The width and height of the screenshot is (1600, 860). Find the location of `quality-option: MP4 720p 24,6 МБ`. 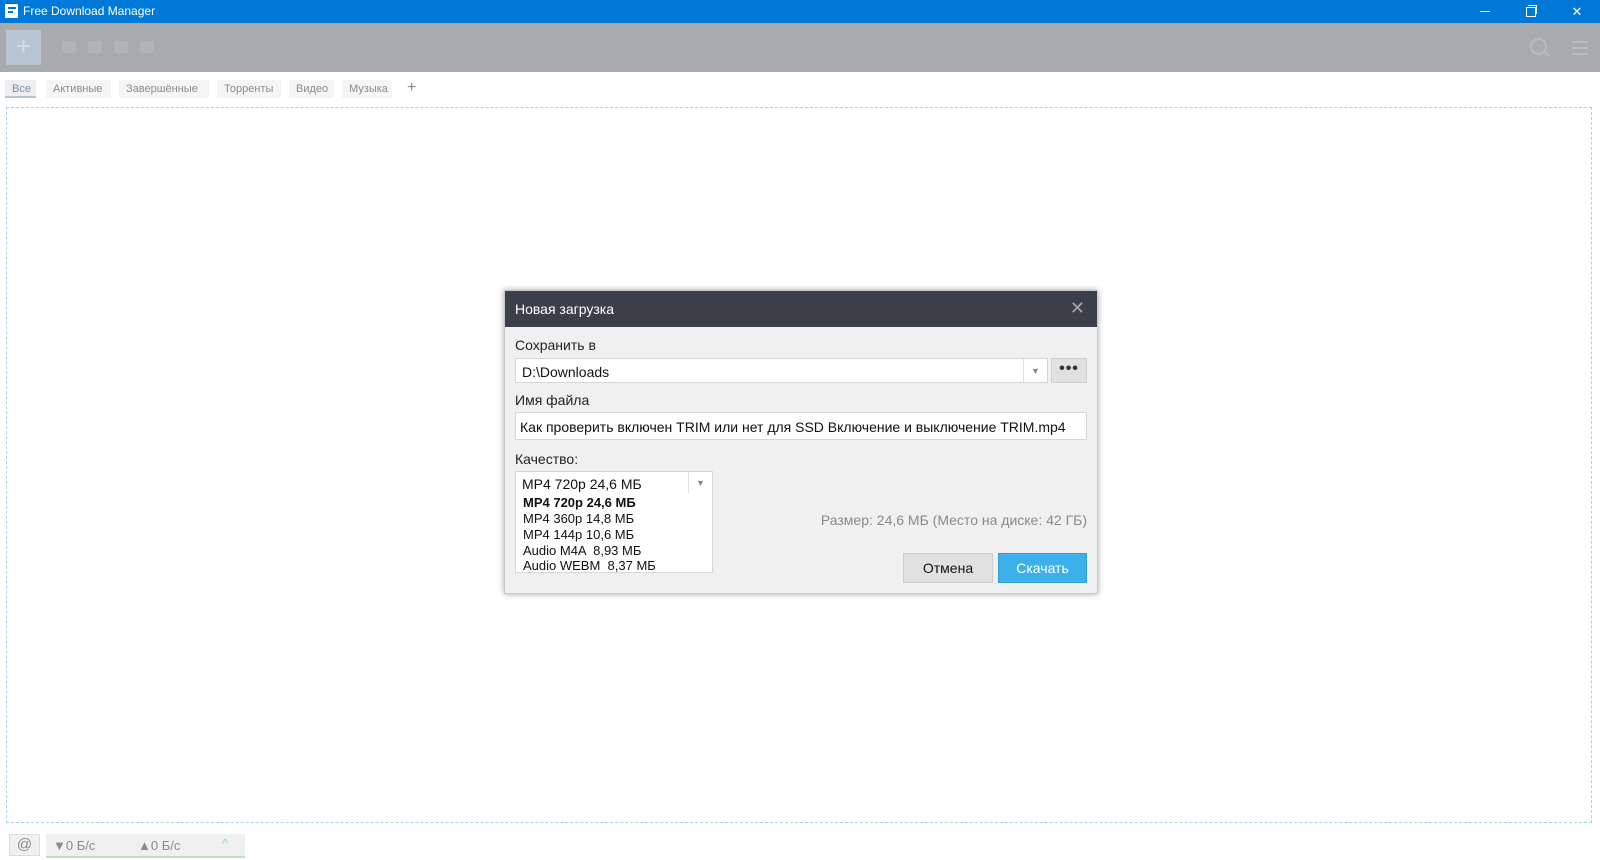

quality-option: MP4 720p 24,6 МБ is located at coordinates (579, 502).